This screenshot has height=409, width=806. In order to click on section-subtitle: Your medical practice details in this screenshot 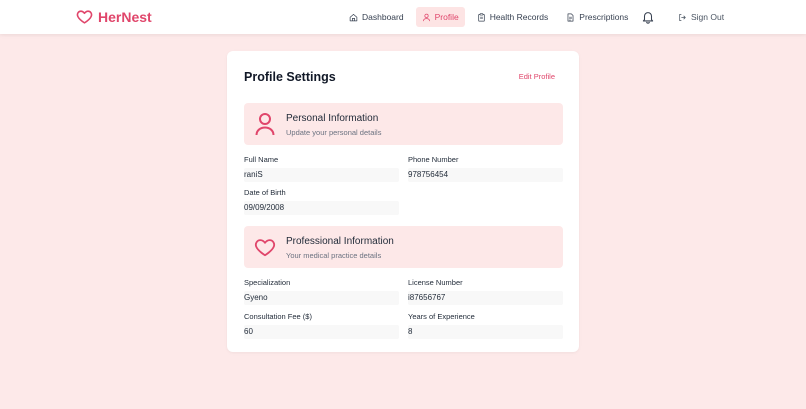, I will do `click(334, 255)`.